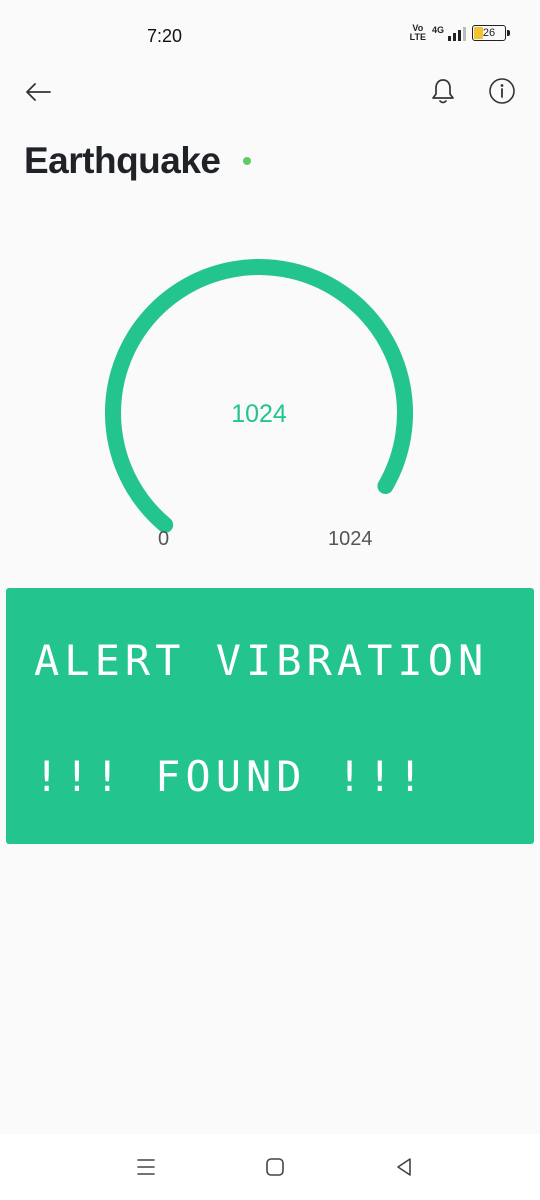 The image size is (540, 1200). I want to click on status-icons: Vo LTE 4G 26, so click(459, 32).